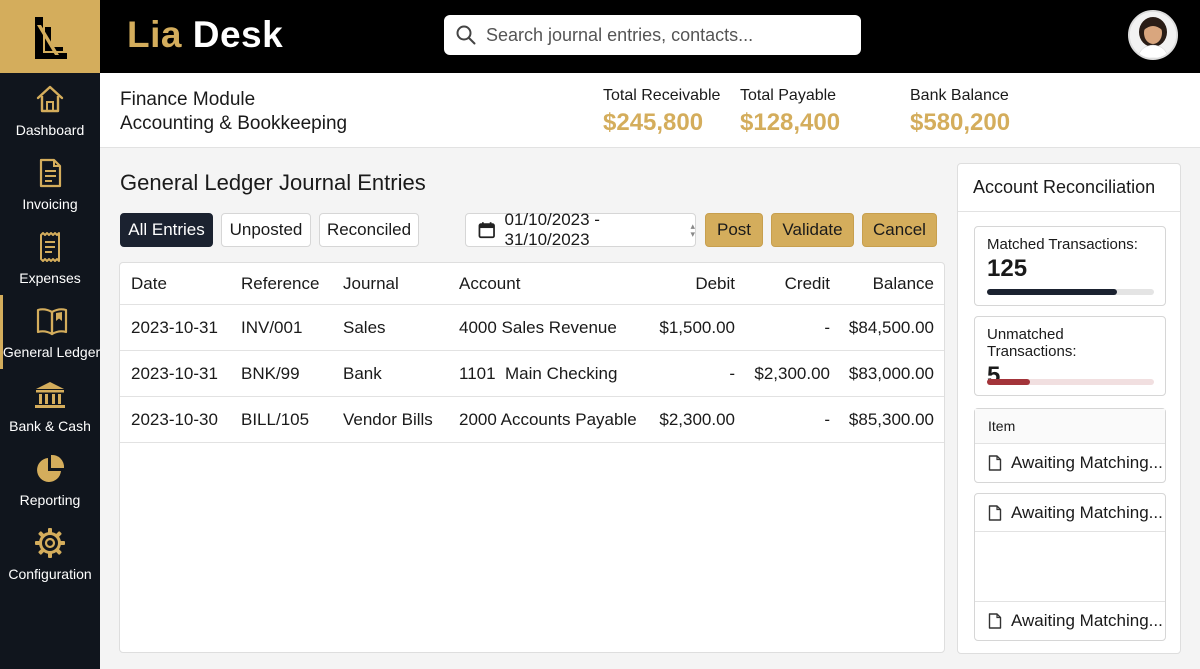 This screenshot has height=669, width=1200. Describe the element at coordinates (959, 95) in the screenshot. I see `kpi-label: Bank Balance` at that location.